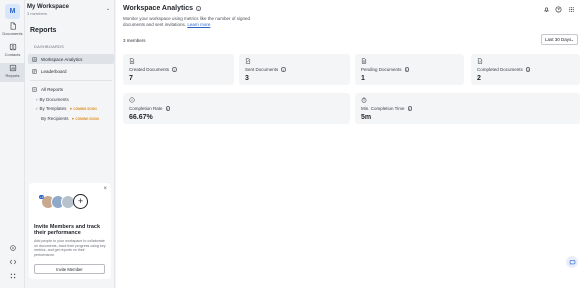  I want to click on apps-grid-icon, so click(571, 9).